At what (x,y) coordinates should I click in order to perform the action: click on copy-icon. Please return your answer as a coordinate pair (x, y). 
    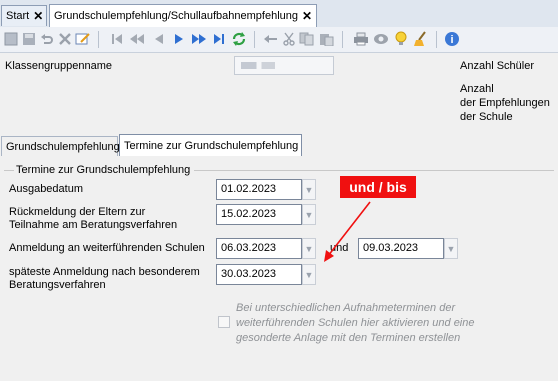
    Looking at the image, I should click on (307, 39).